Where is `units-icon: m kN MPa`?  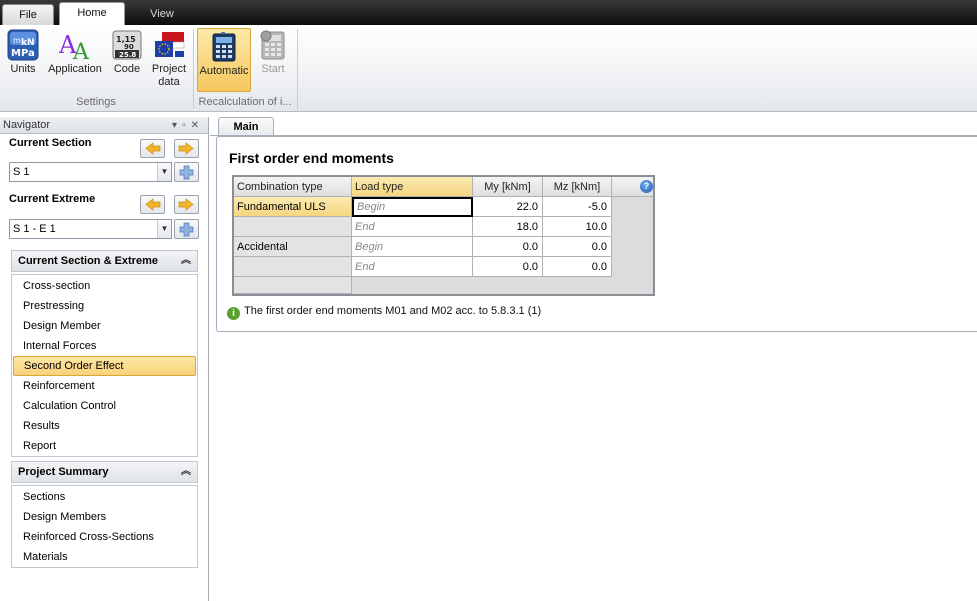 units-icon: m kN MPa is located at coordinates (23, 45).